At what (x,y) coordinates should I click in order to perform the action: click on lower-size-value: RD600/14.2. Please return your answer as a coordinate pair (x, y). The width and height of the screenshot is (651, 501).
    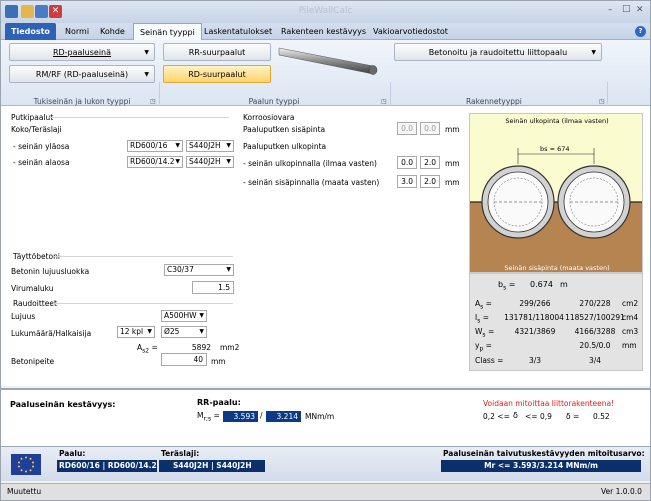
    Looking at the image, I should click on (152, 161).